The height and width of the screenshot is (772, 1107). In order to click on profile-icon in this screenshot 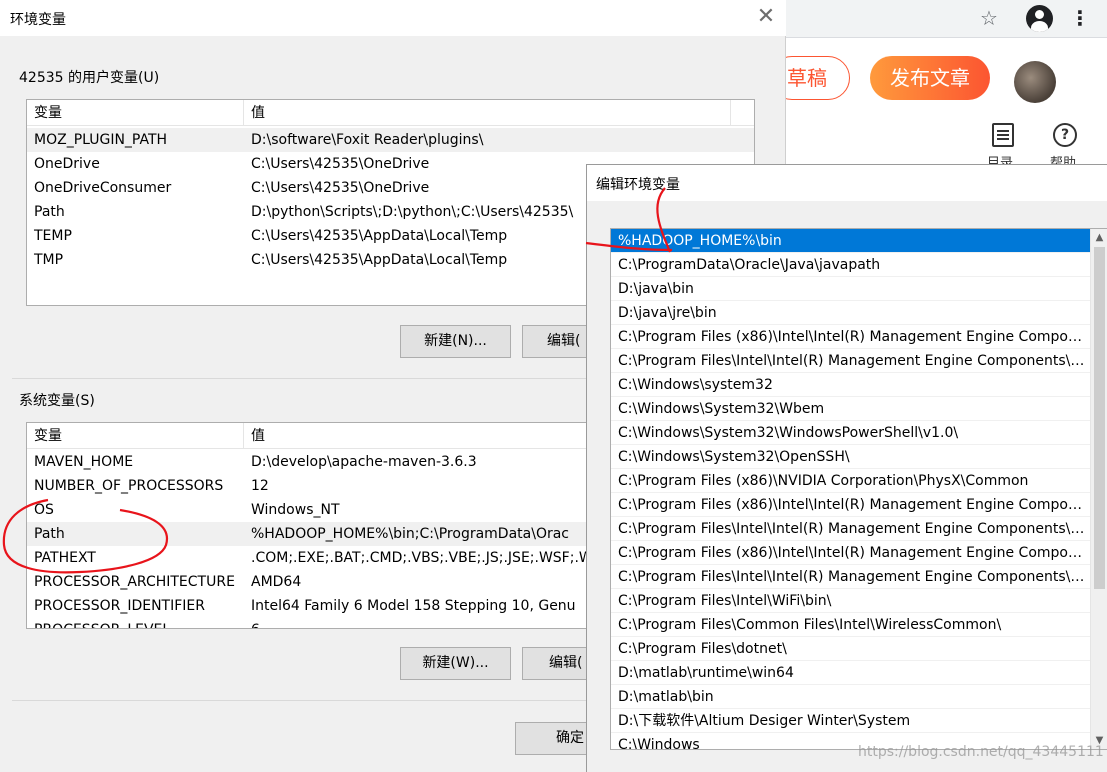, I will do `click(1039, 18)`.